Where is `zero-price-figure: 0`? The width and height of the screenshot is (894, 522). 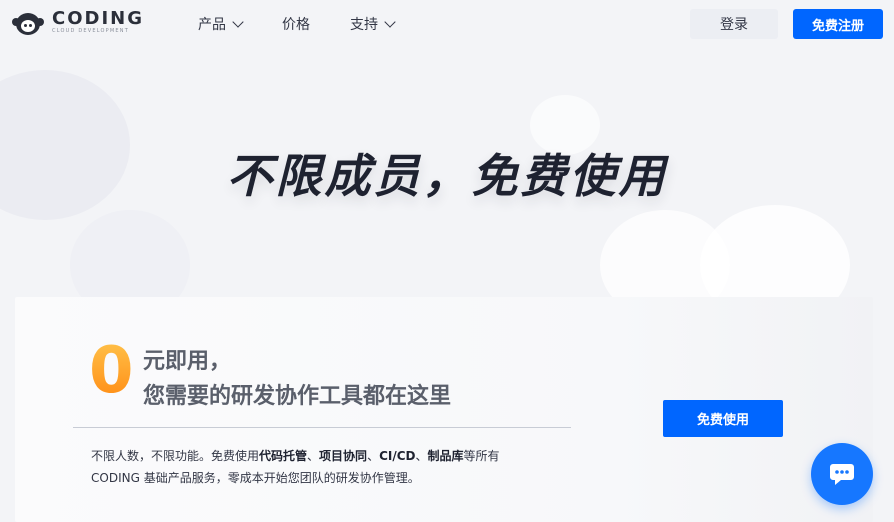
zero-price-figure: 0 is located at coordinates (111, 371).